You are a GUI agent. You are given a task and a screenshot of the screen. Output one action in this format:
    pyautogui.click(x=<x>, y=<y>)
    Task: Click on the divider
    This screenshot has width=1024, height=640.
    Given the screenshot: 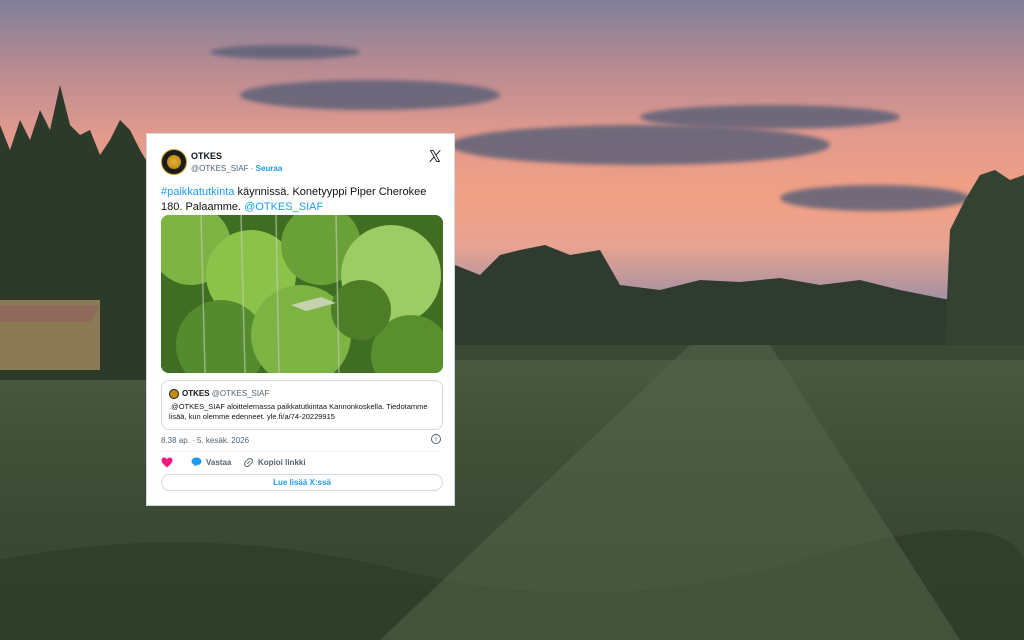 What is the action you would take?
    pyautogui.click(x=301, y=451)
    